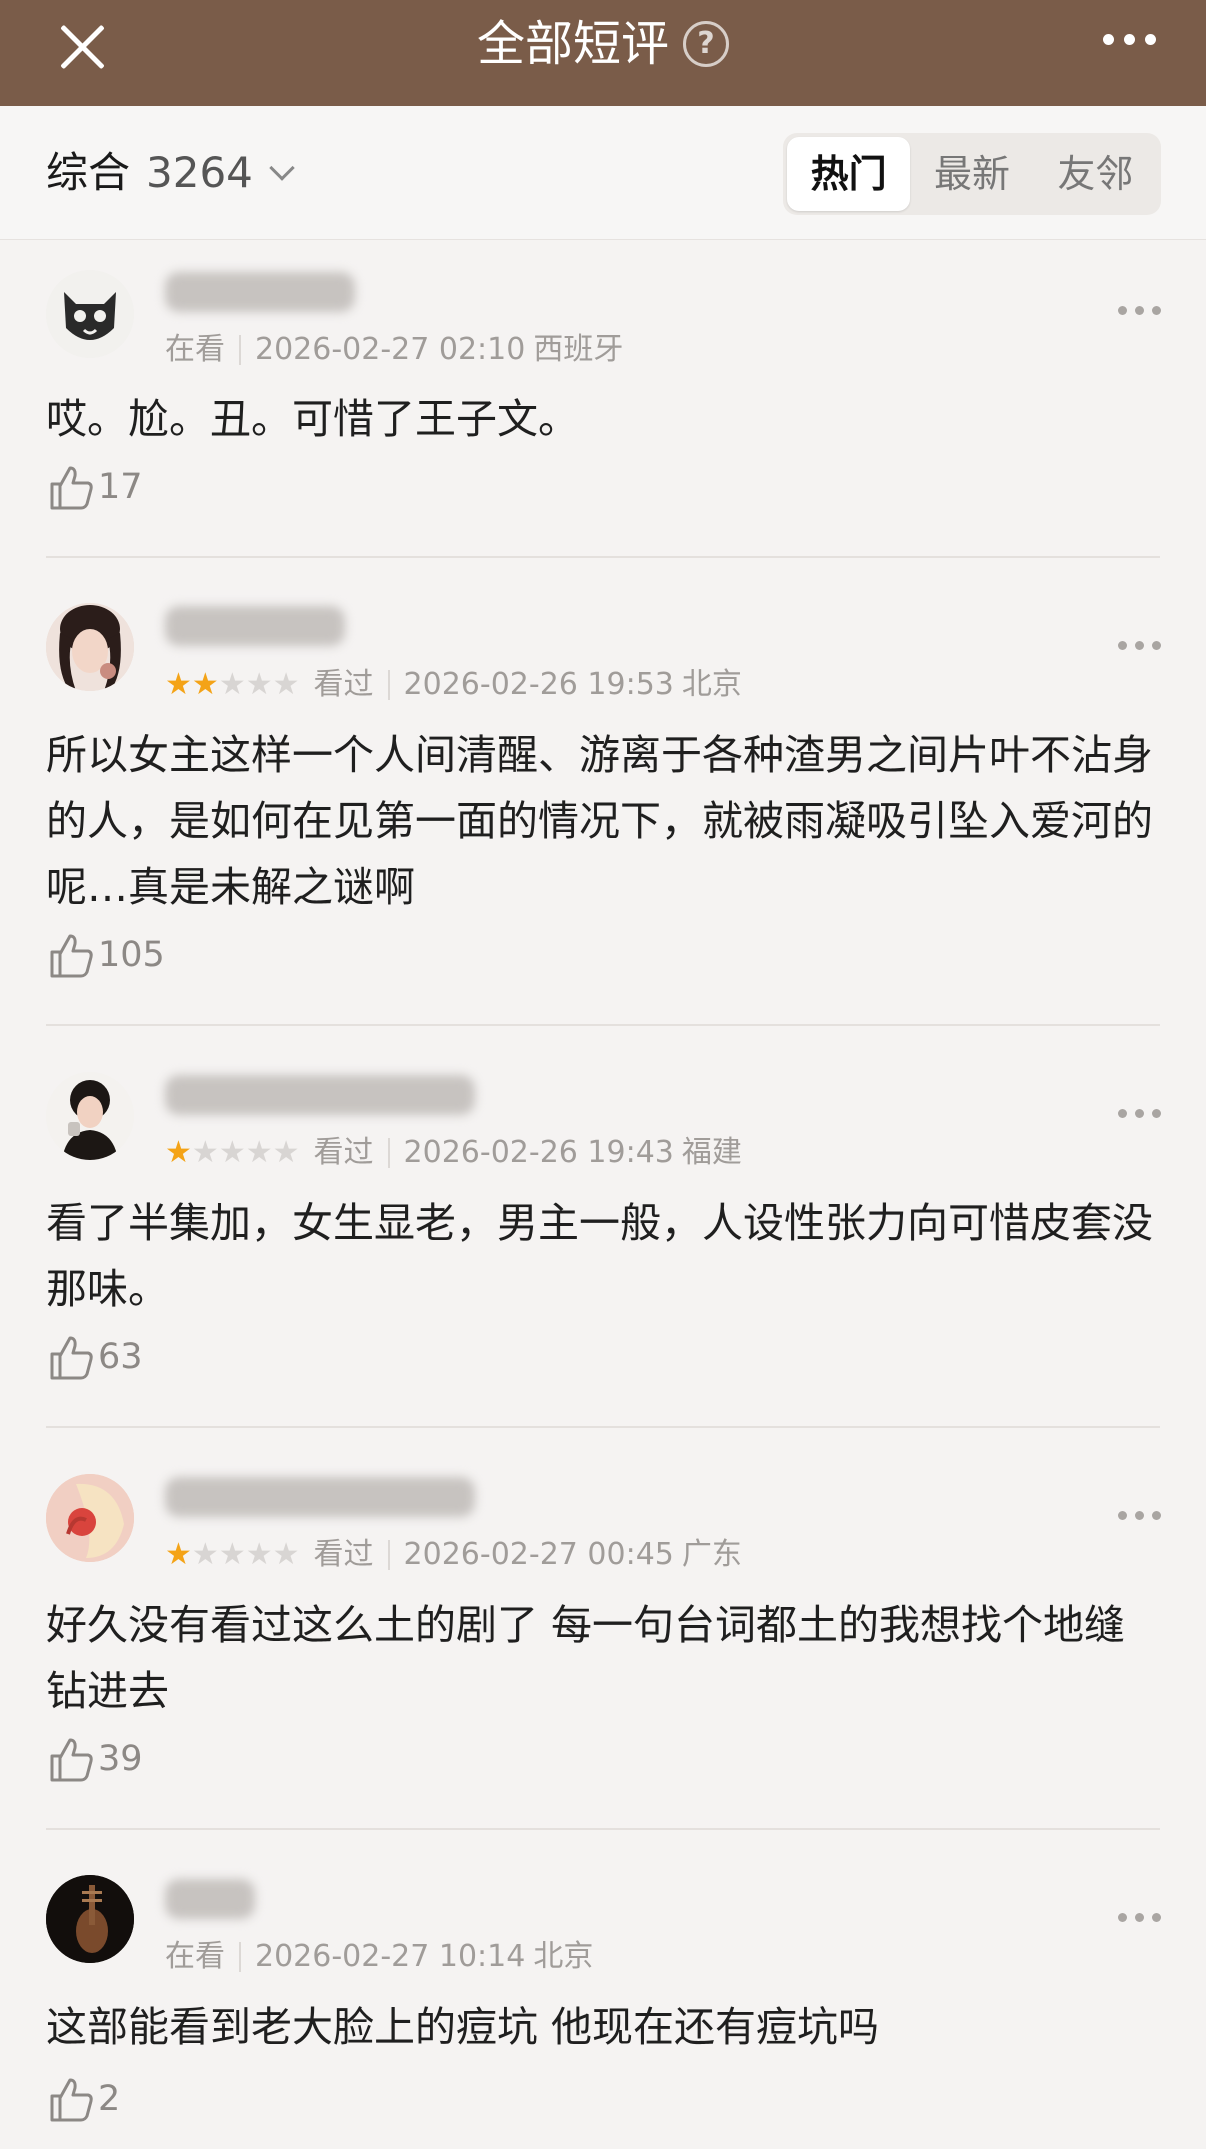 The width and height of the screenshot is (1206, 2149). I want to click on comment-meta: ★ ★ ★ ★ ★ 看过 2026-02-27 00:45 广东, so click(453, 1555).